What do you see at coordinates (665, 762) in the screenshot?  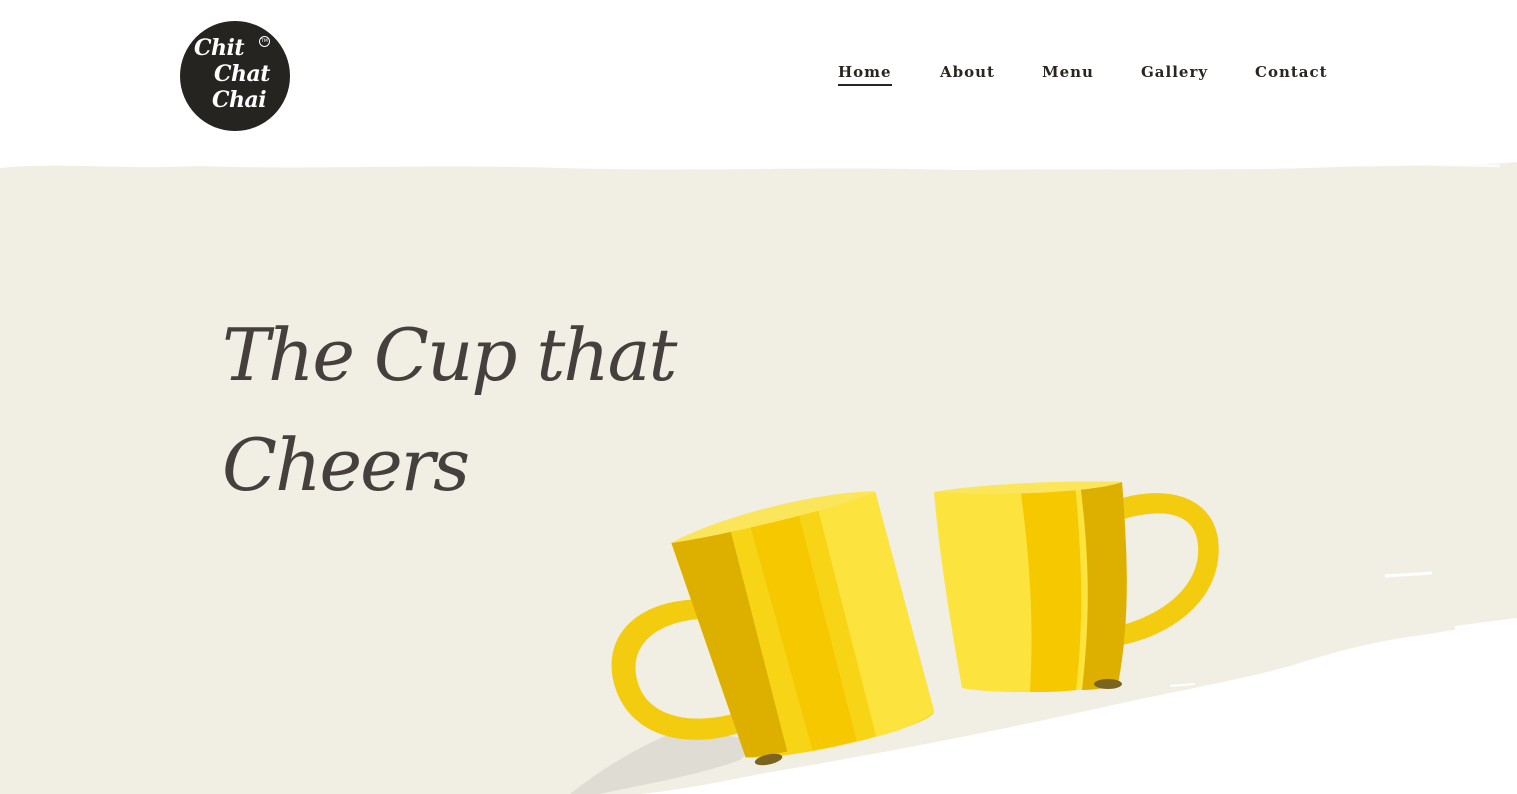 I see `mug-shadow` at bounding box center [665, 762].